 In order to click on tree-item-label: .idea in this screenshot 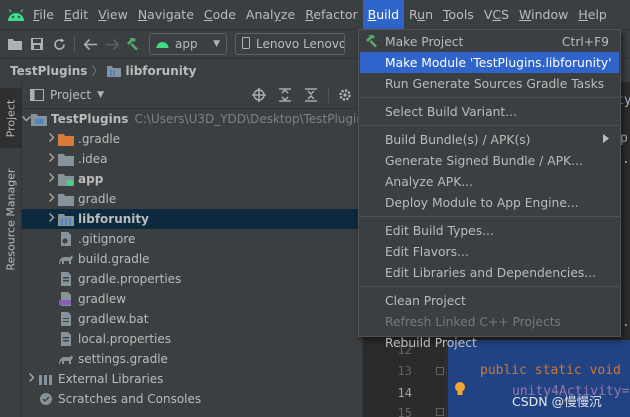, I will do `click(93, 159)`.